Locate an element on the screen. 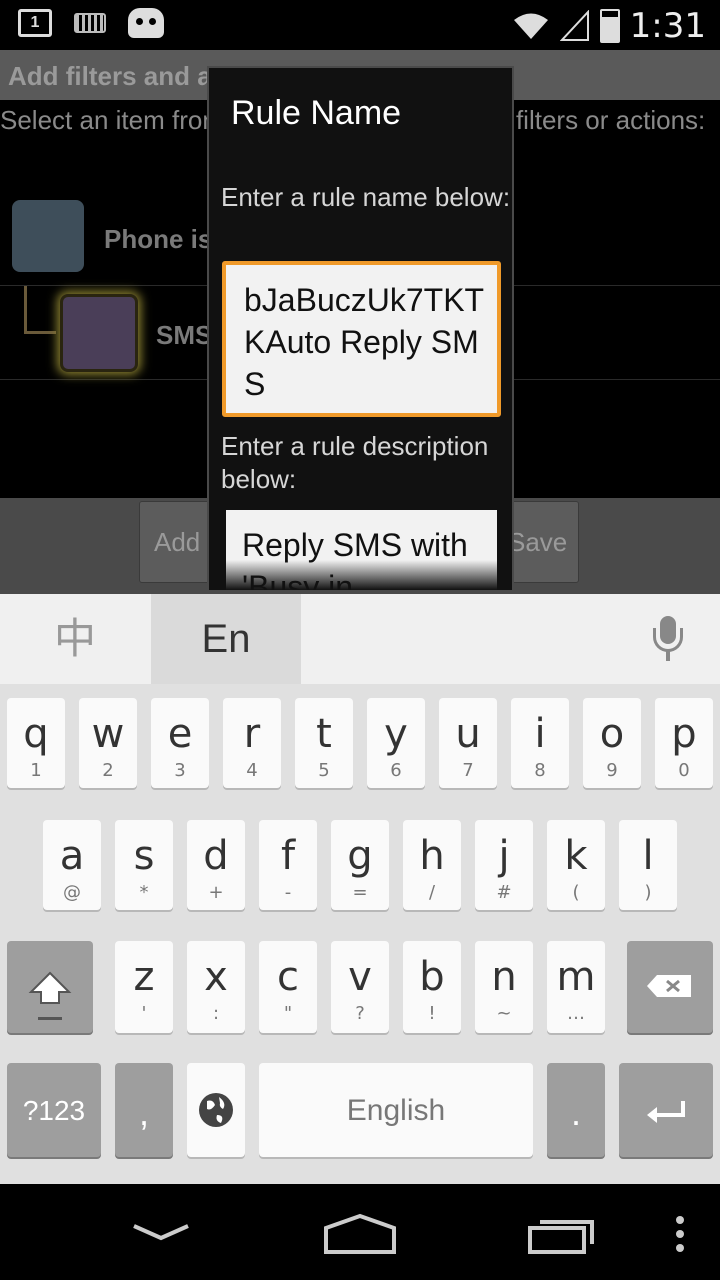  globe-icon is located at coordinates (216, 1110).